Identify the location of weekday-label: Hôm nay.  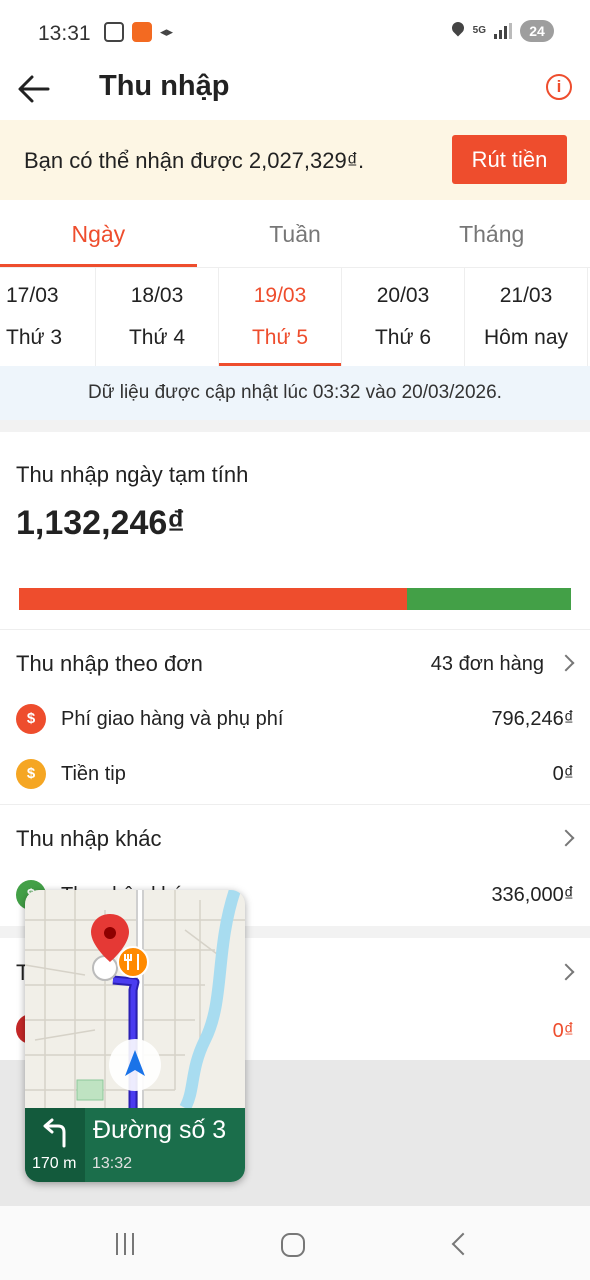
(526, 337).